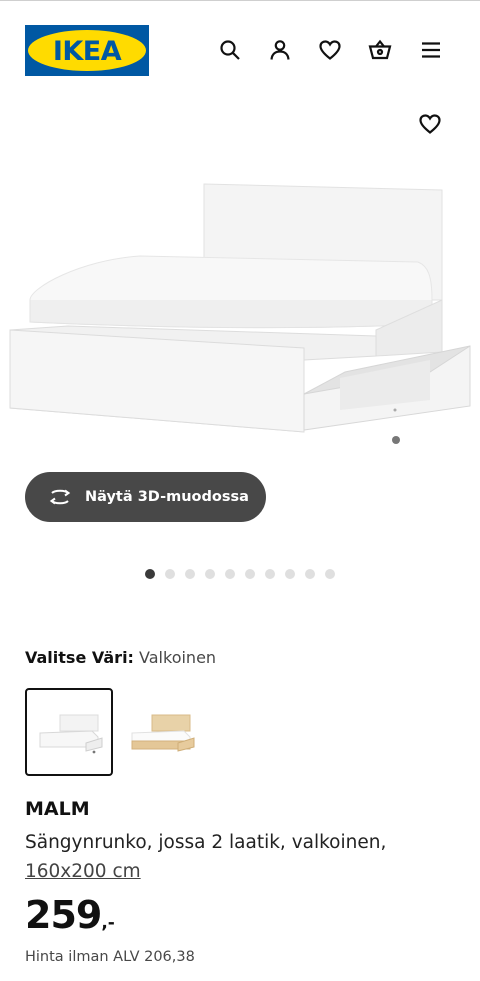  I want to click on basket-icon, so click(380, 50).